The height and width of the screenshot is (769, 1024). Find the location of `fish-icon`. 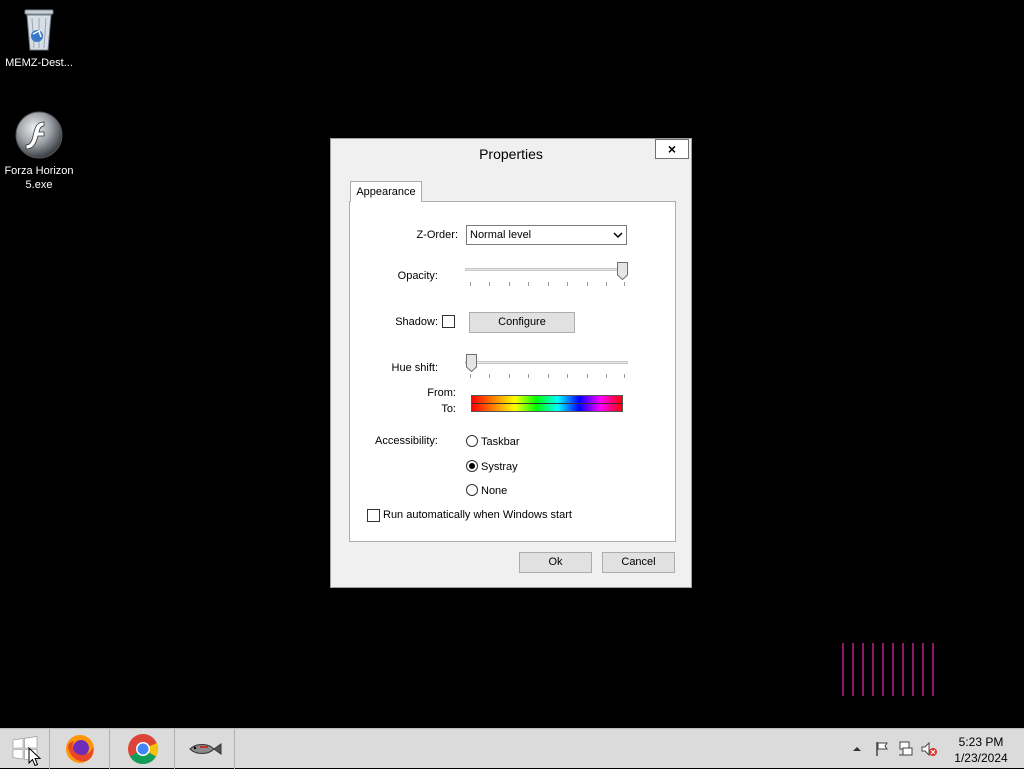

fish-icon is located at coordinates (205, 749).